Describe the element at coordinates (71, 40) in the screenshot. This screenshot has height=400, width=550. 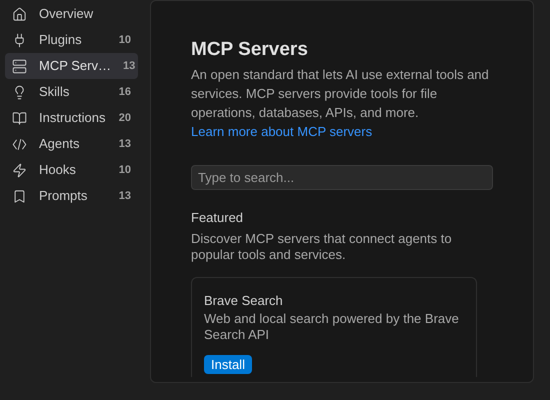
I see `sidebar-item: Plugins 10` at that location.